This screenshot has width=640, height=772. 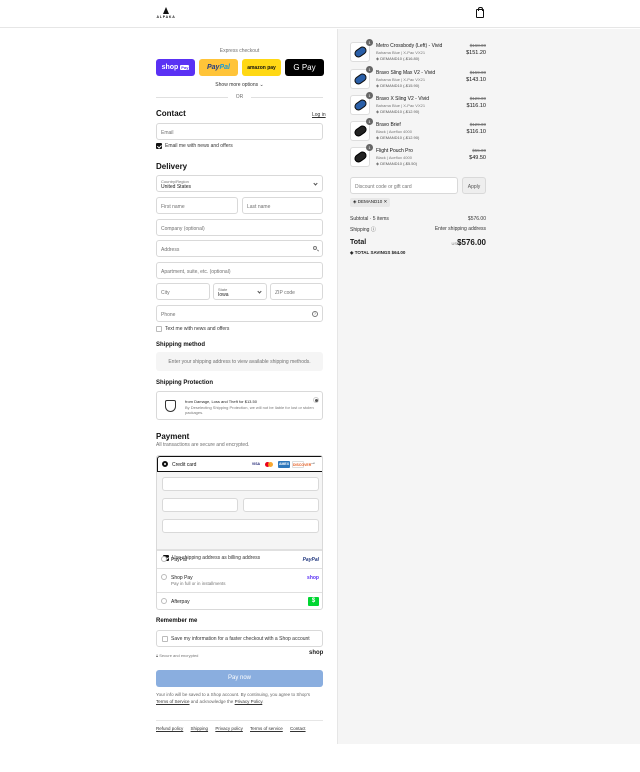 I want to click on discount-tag-code: DEMAND10, so click(x=370, y=201).